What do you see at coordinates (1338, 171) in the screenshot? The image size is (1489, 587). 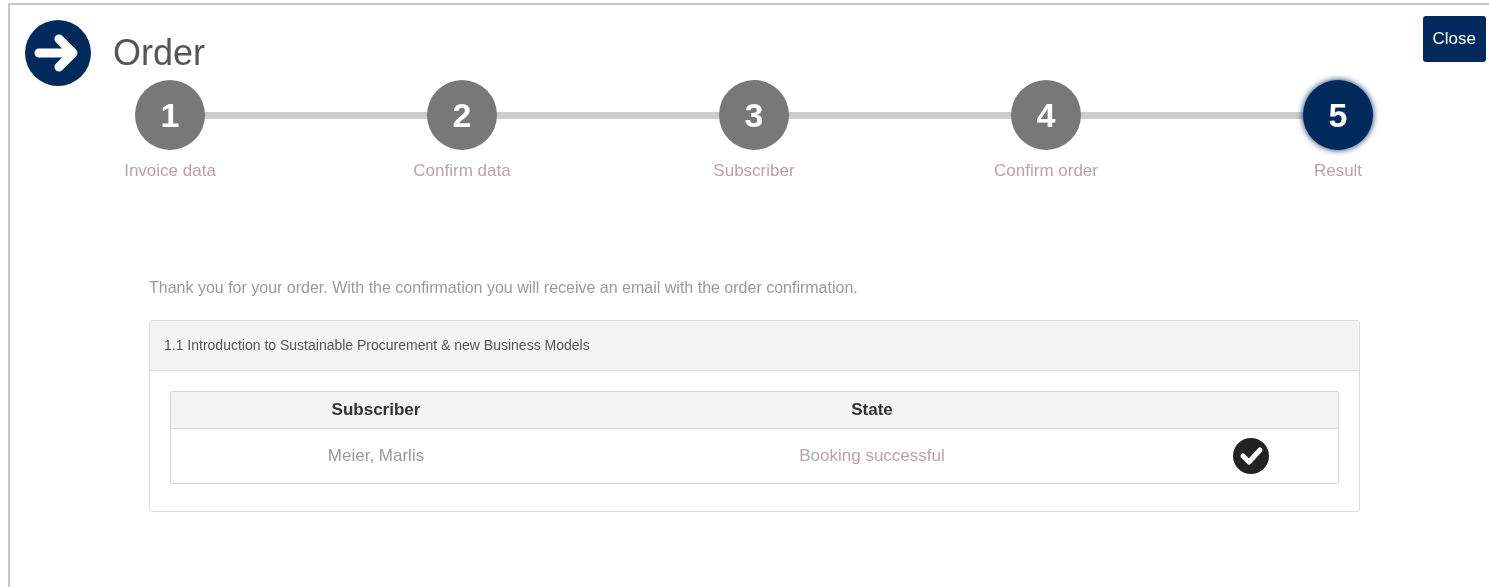 I see `step-label: Result` at bounding box center [1338, 171].